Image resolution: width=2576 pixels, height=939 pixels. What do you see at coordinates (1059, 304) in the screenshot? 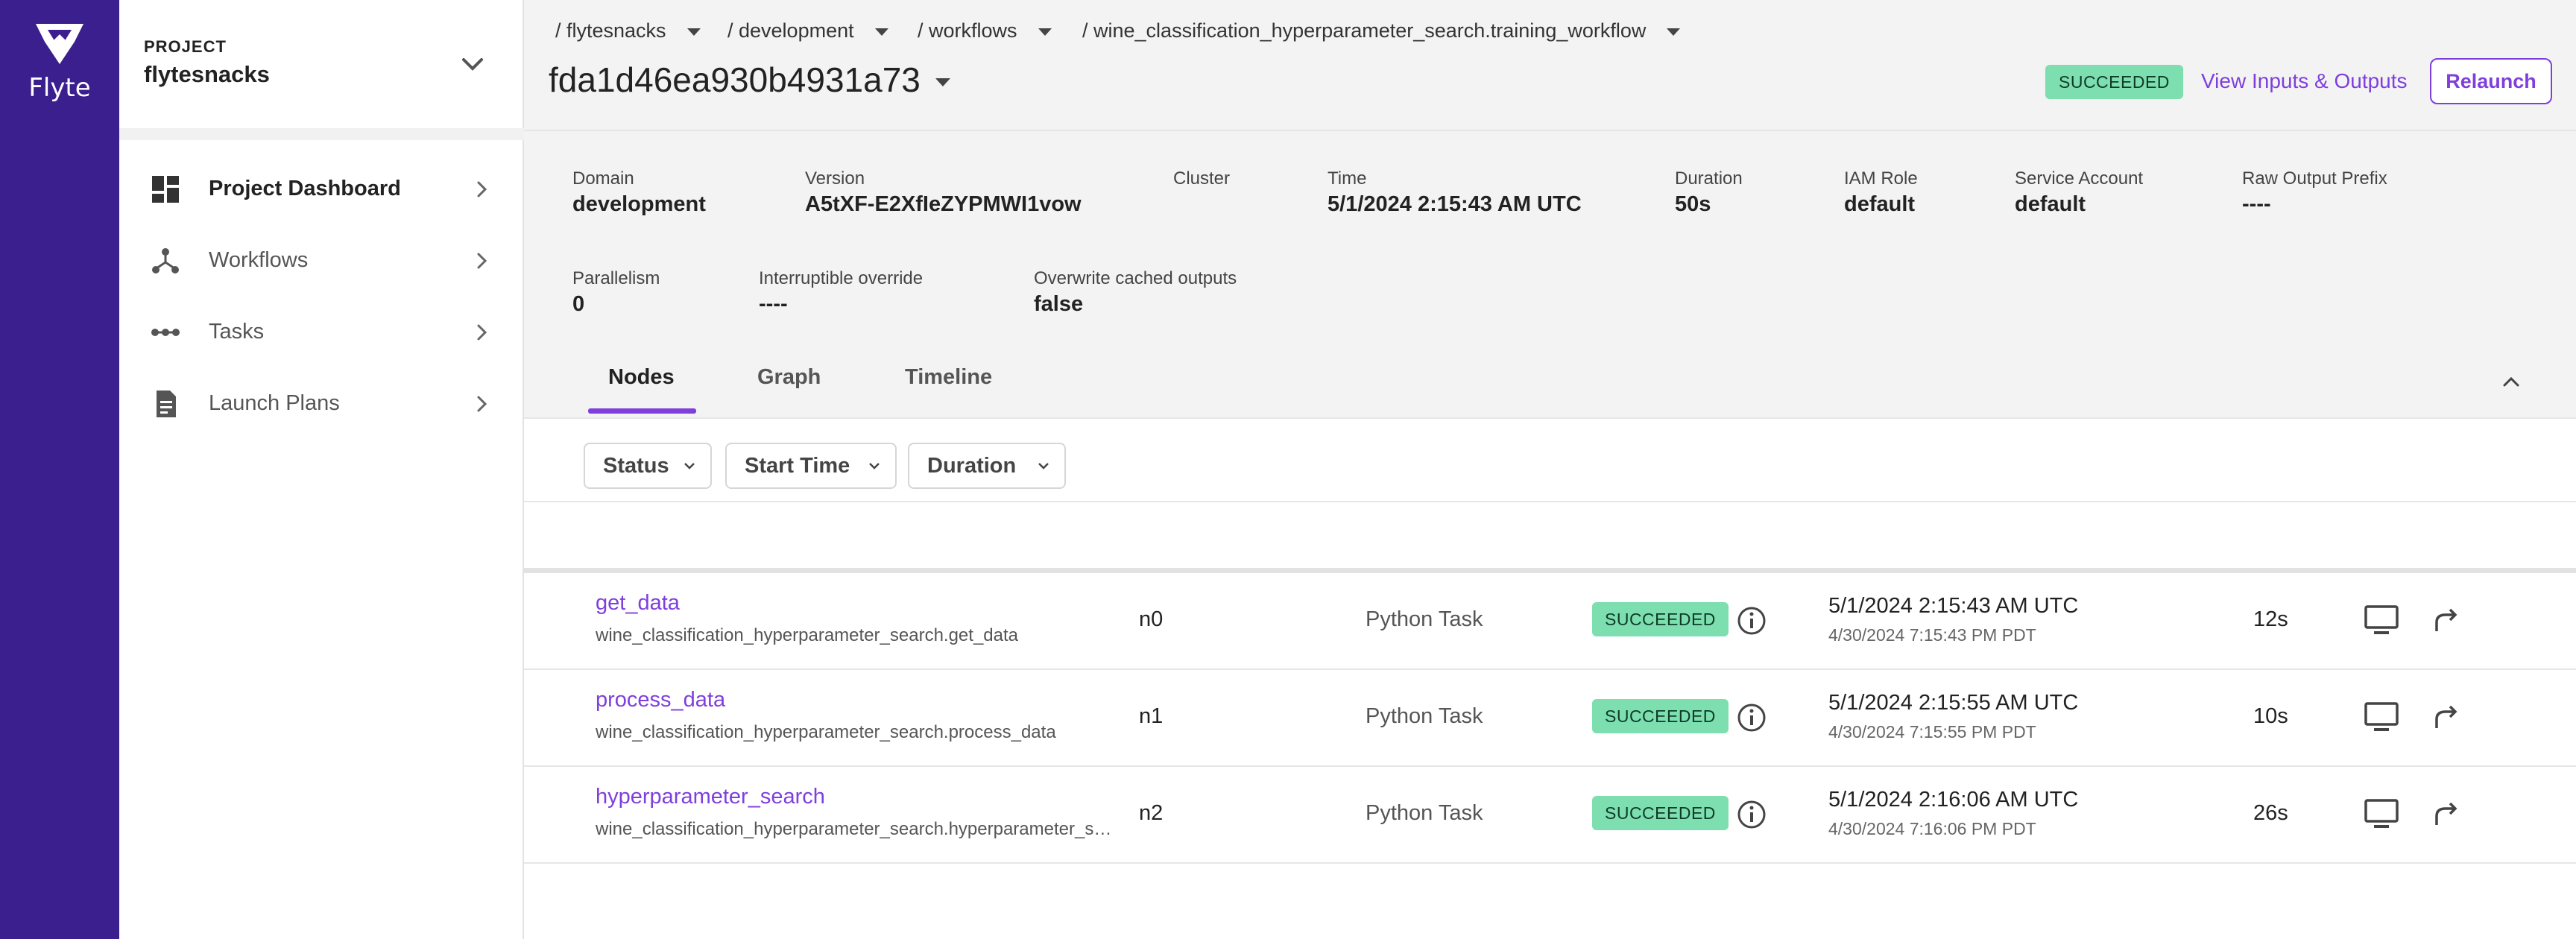
I see `meta-value: false` at bounding box center [1059, 304].